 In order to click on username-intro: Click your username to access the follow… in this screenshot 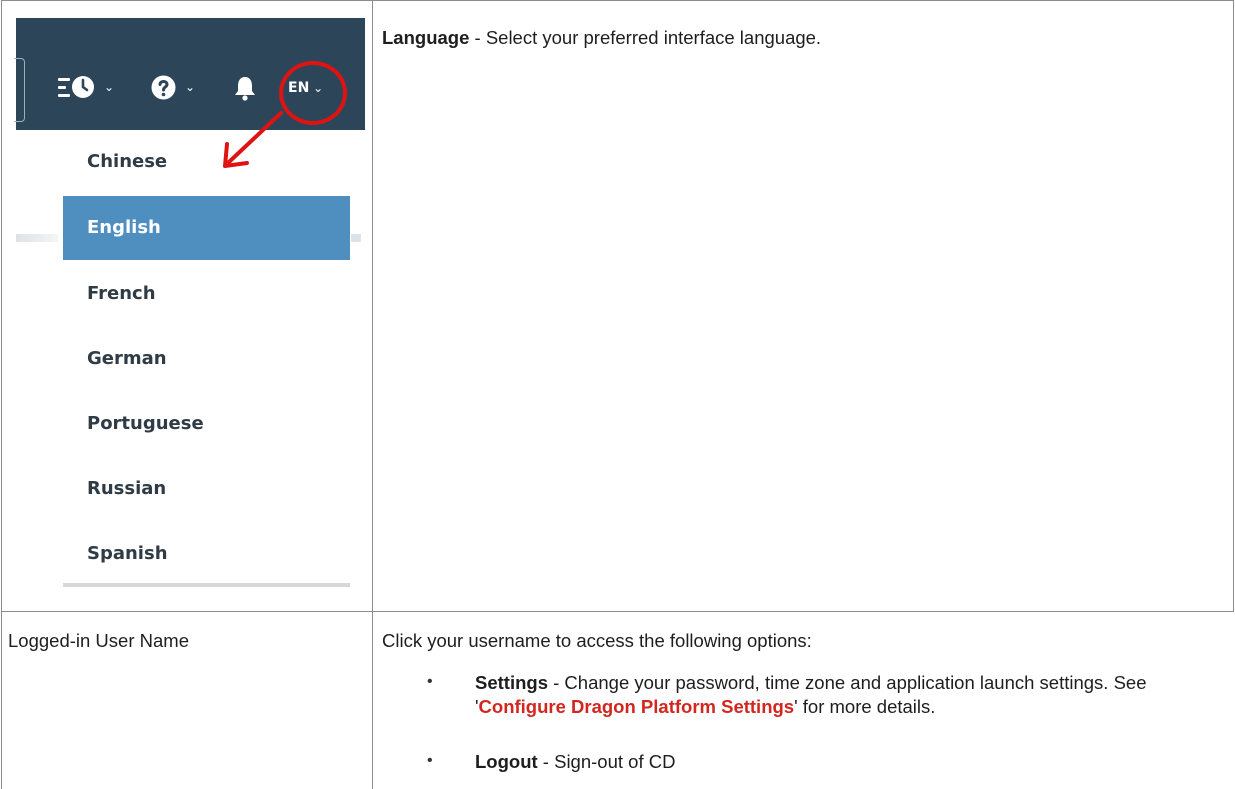, I will do `click(597, 640)`.